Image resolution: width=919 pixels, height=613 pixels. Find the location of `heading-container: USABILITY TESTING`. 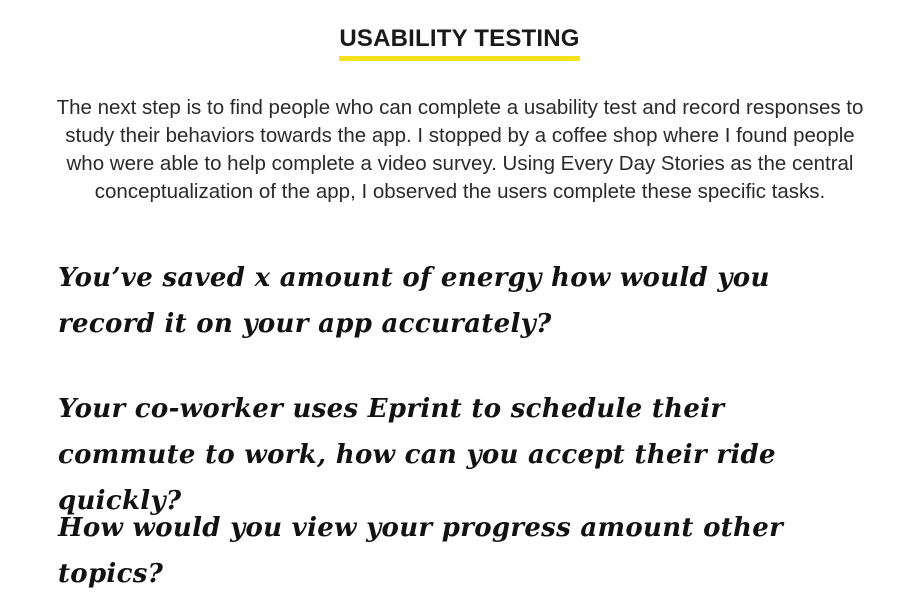

heading-container: USABILITY TESTING is located at coordinates (459, 42).